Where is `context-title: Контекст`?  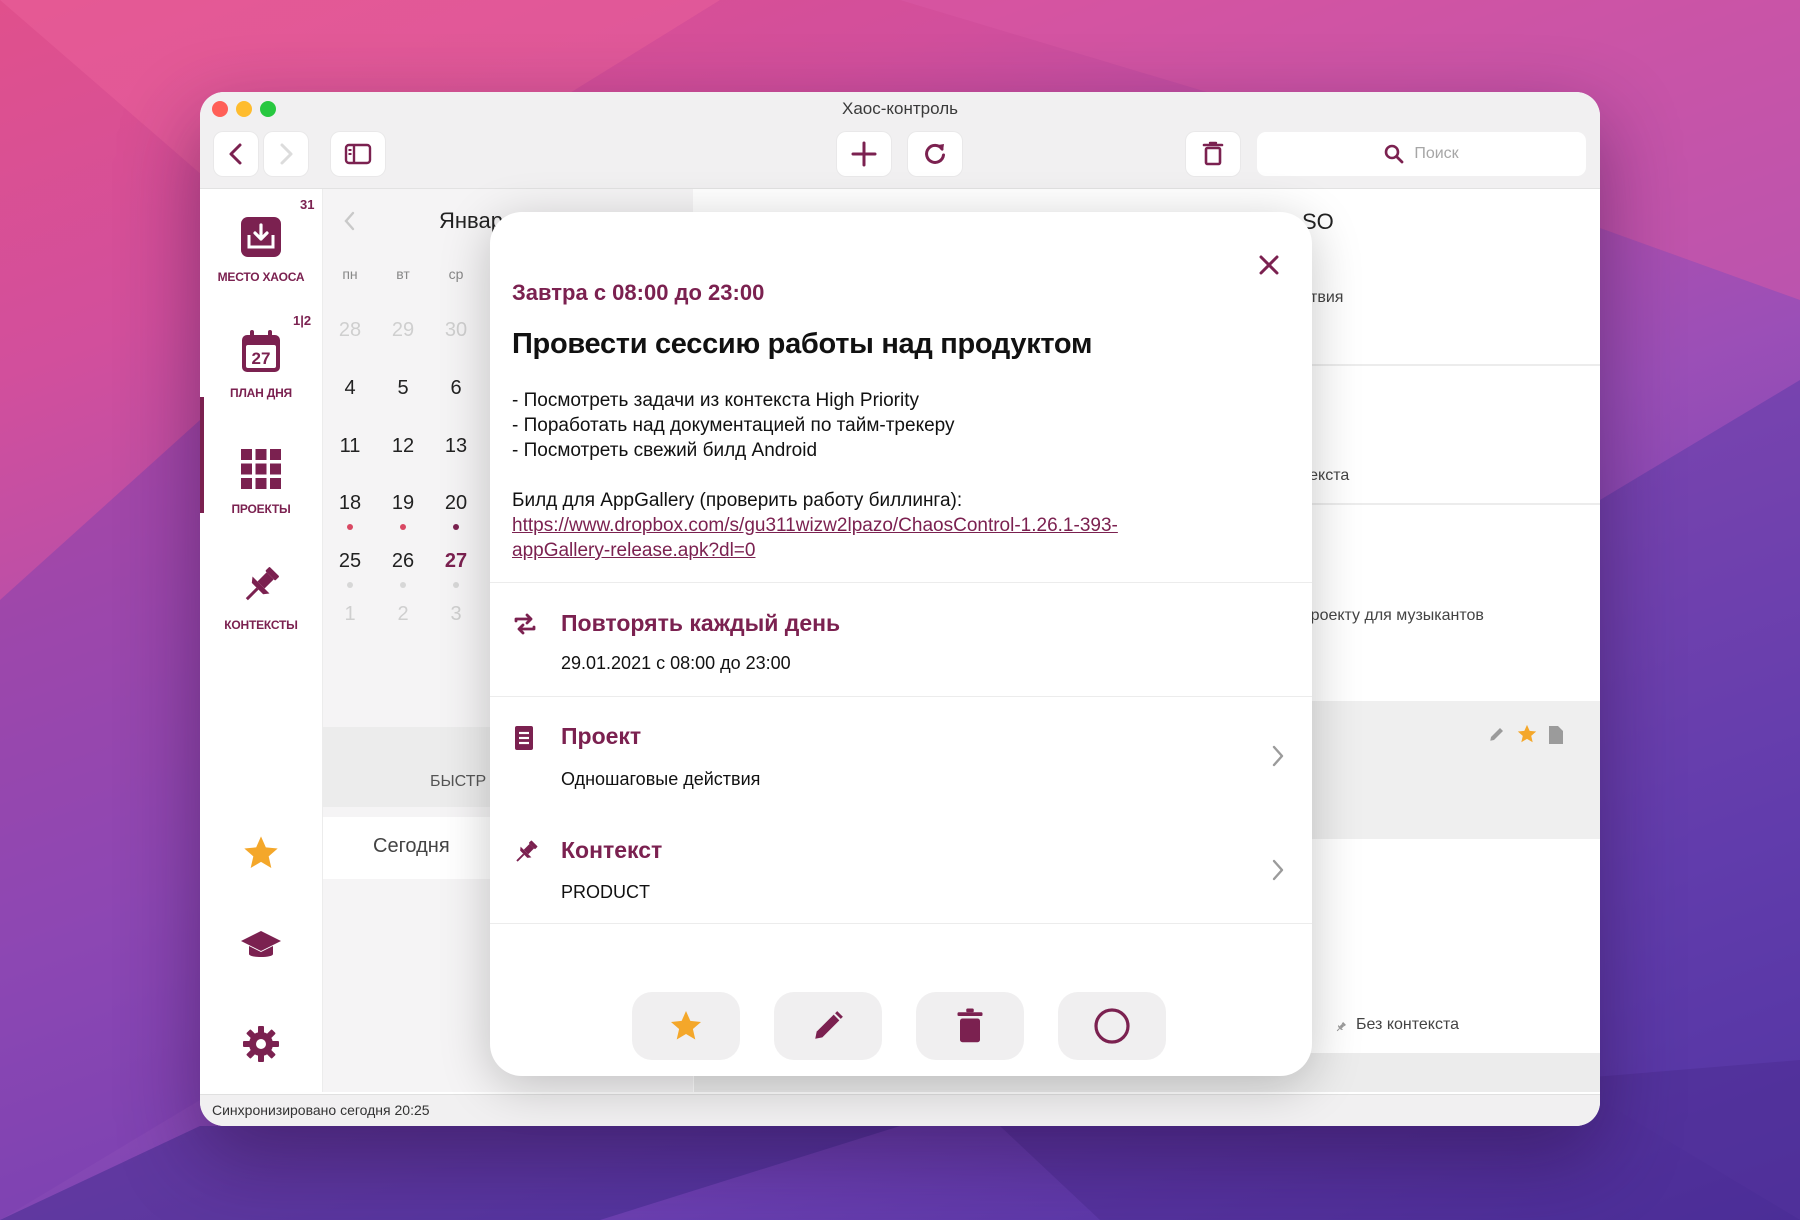
context-title: Контекст is located at coordinates (612, 850).